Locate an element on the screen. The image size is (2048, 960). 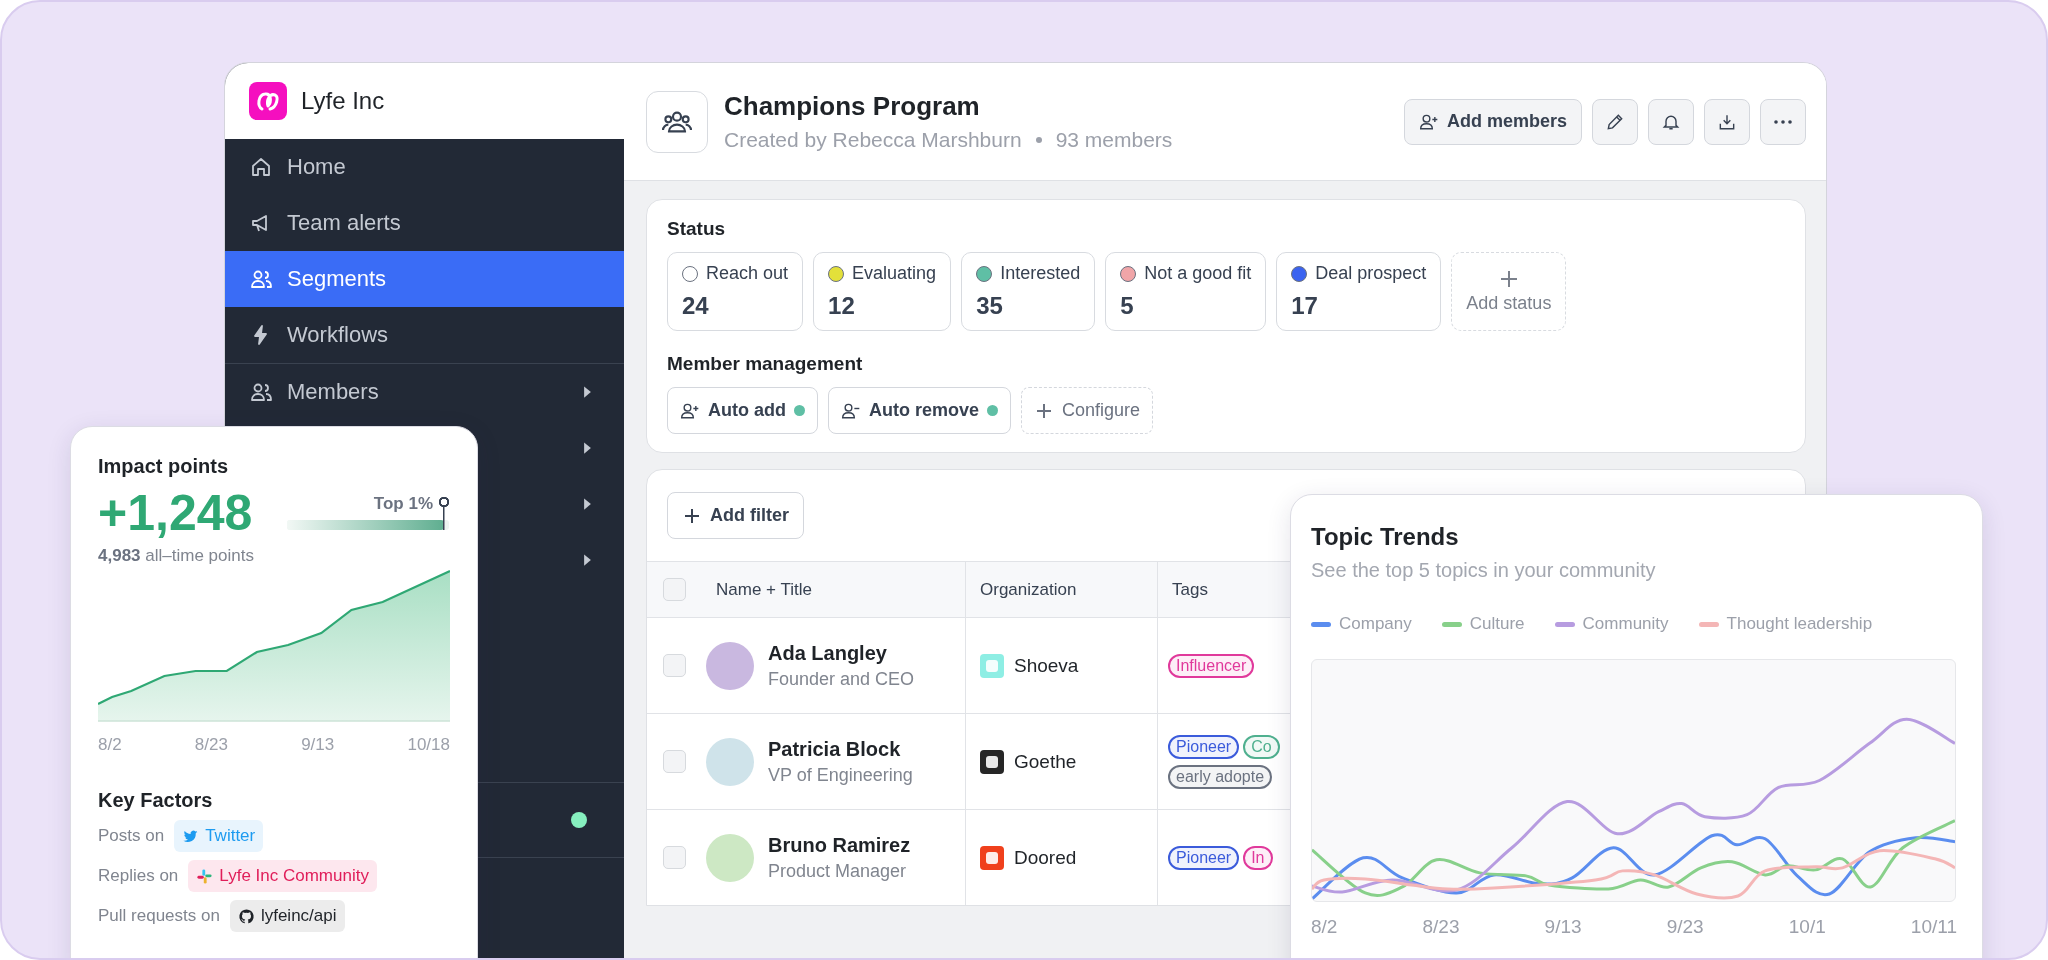
all-time-points: 4,983 all–time points is located at coordinates (176, 556).